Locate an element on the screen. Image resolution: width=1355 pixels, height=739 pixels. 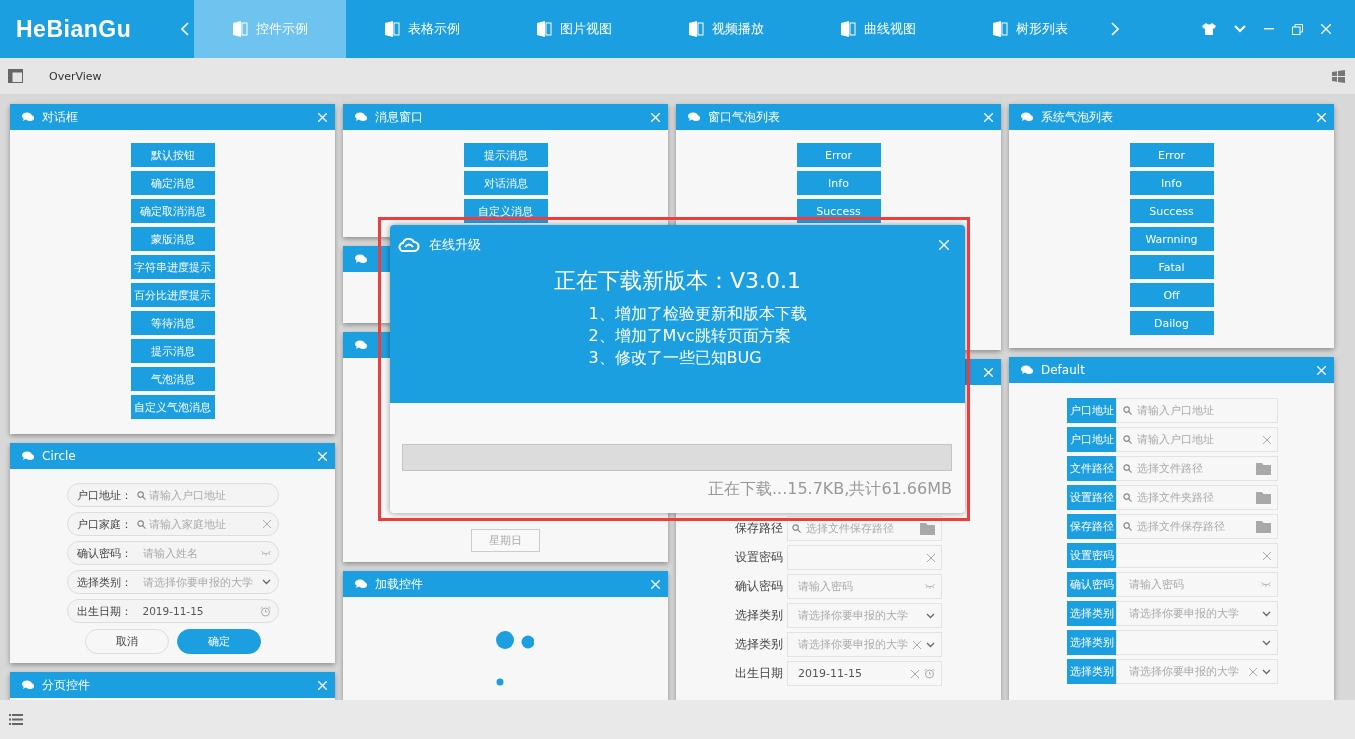
shirt-icon is located at coordinates (1209, 29).